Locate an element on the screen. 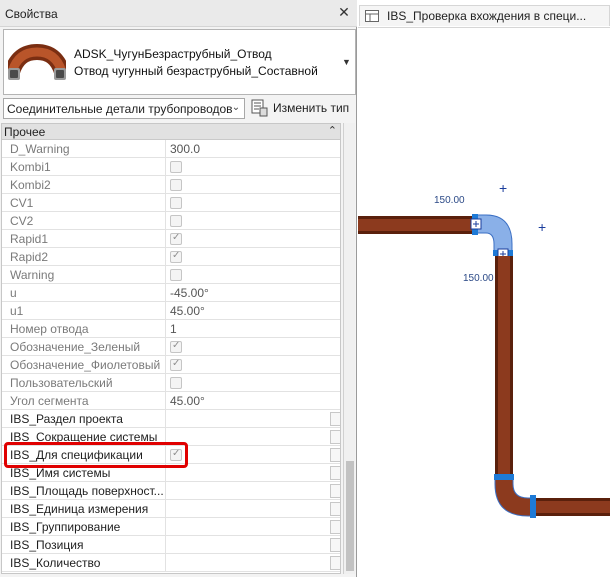 This screenshot has width=610, height=578. property-row: Warning is located at coordinates (171, 275).